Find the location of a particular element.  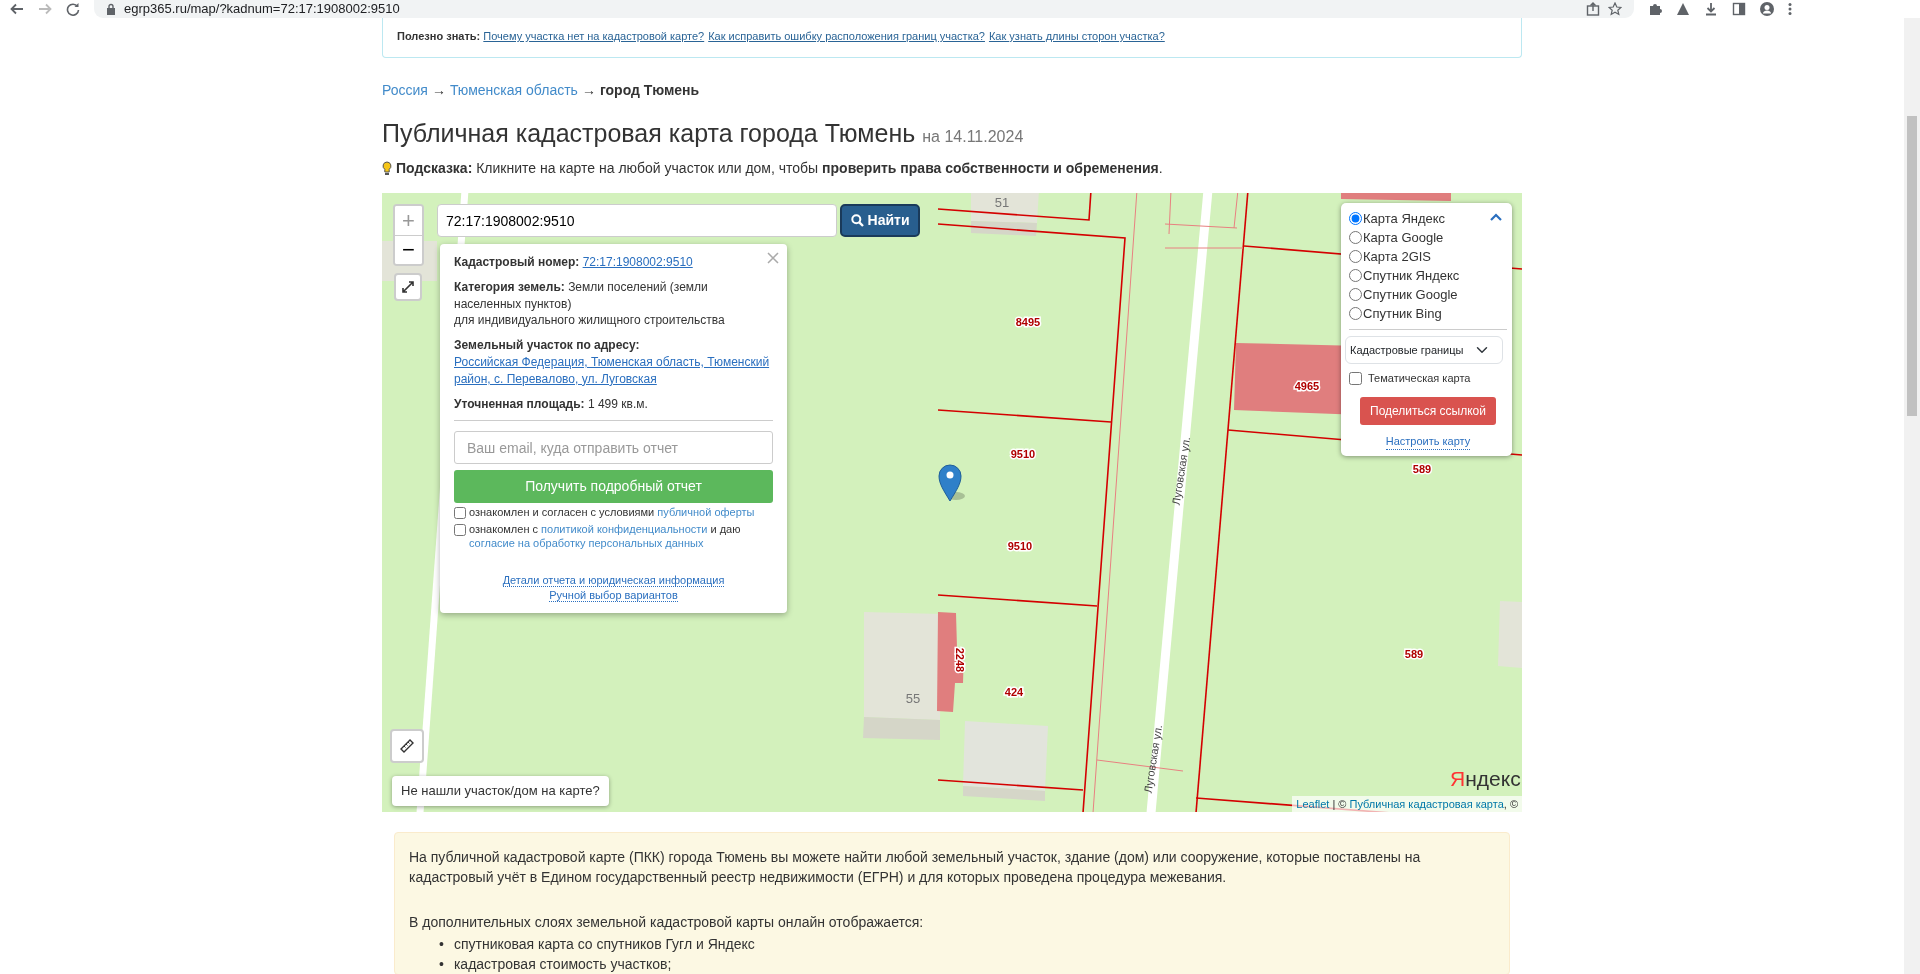

plot-number-label: 8495 is located at coordinates (1028, 321).